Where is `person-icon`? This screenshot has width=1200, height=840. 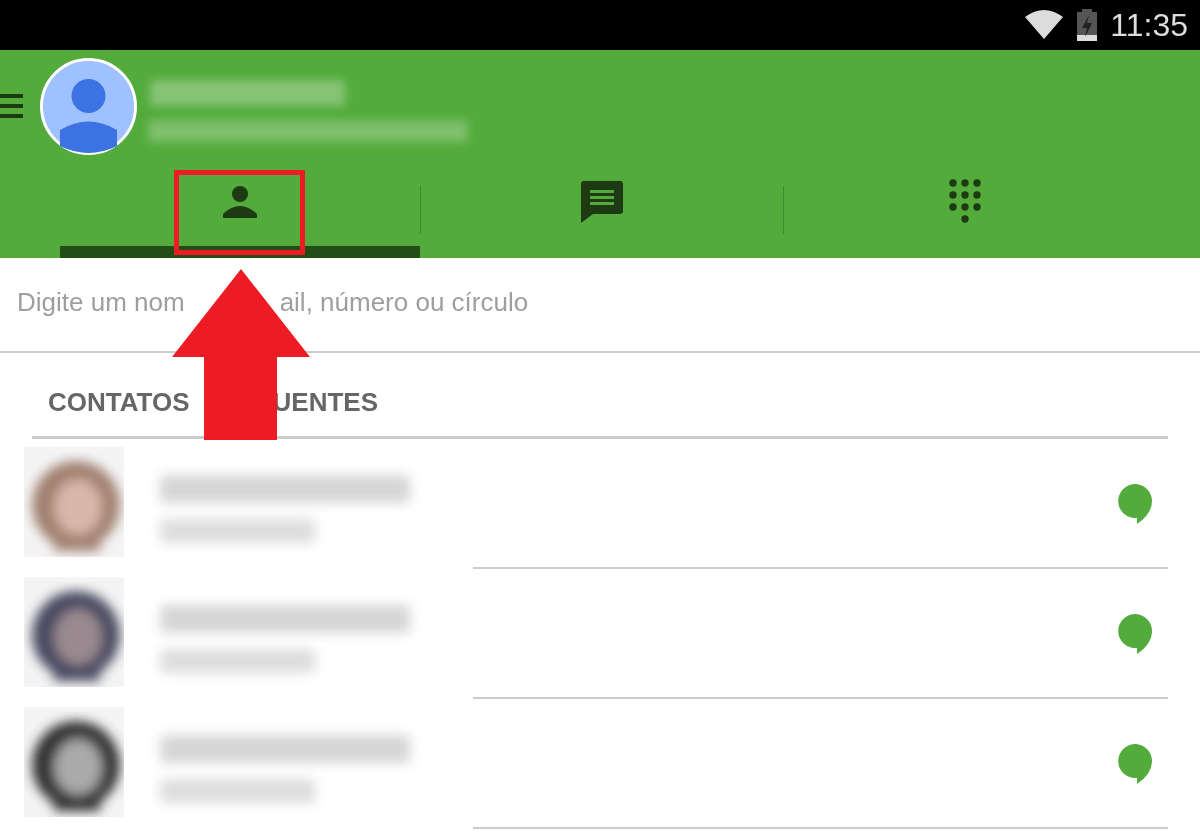 person-icon is located at coordinates (240, 202).